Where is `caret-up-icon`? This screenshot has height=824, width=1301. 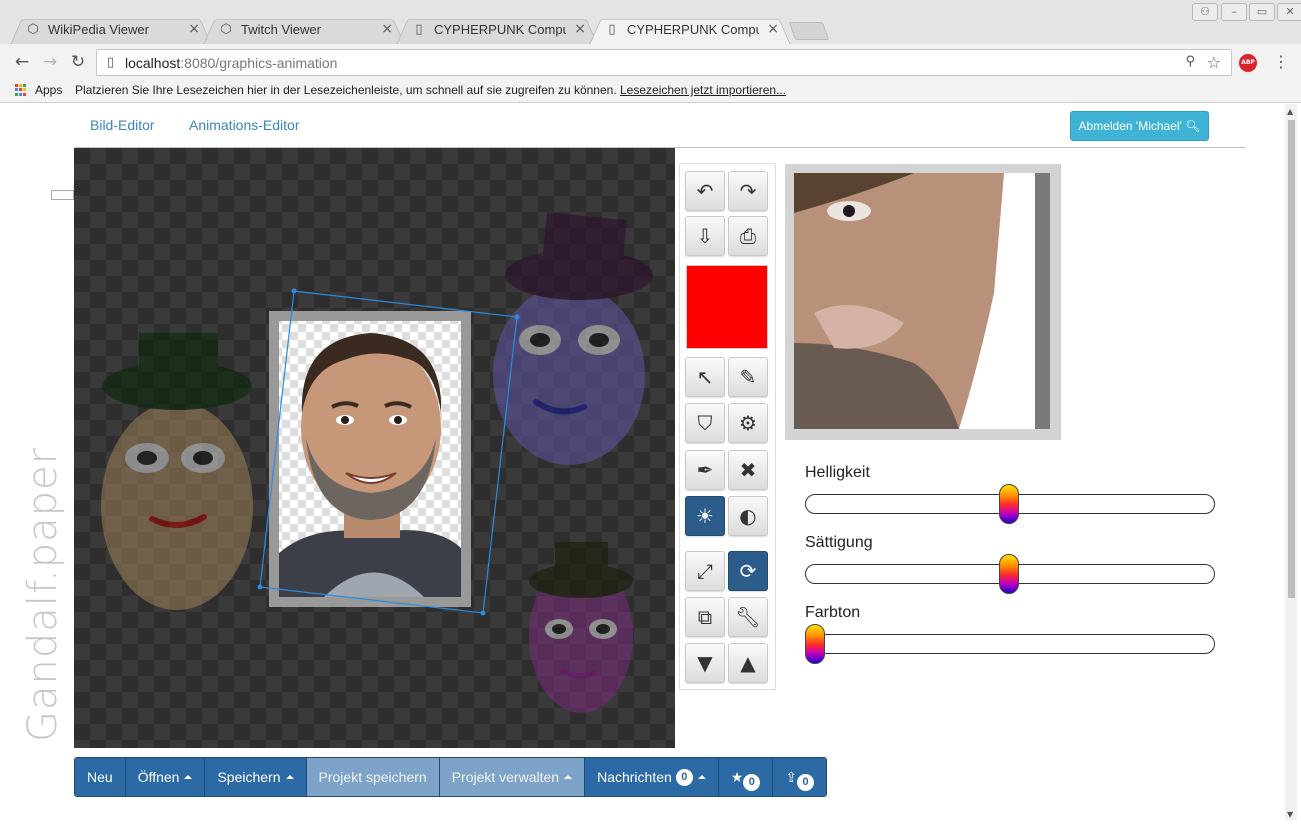 caret-up-icon is located at coordinates (568, 777).